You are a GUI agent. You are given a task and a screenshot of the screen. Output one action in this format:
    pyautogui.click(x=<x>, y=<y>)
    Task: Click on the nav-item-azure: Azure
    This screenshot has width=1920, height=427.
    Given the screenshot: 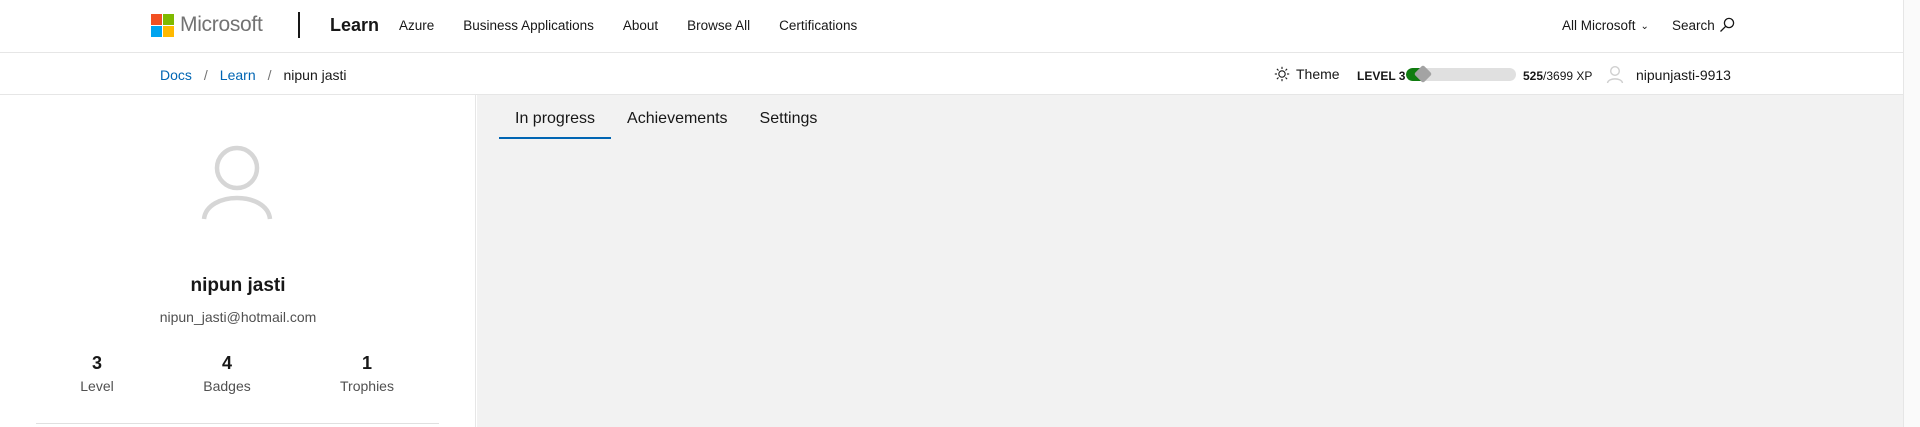 What is the action you would take?
    pyautogui.click(x=416, y=25)
    